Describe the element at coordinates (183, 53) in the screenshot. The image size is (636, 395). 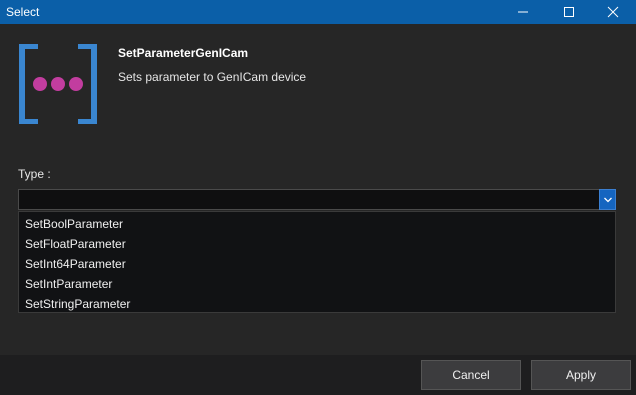
I see `module-name: SetParameterGenICam` at that location.